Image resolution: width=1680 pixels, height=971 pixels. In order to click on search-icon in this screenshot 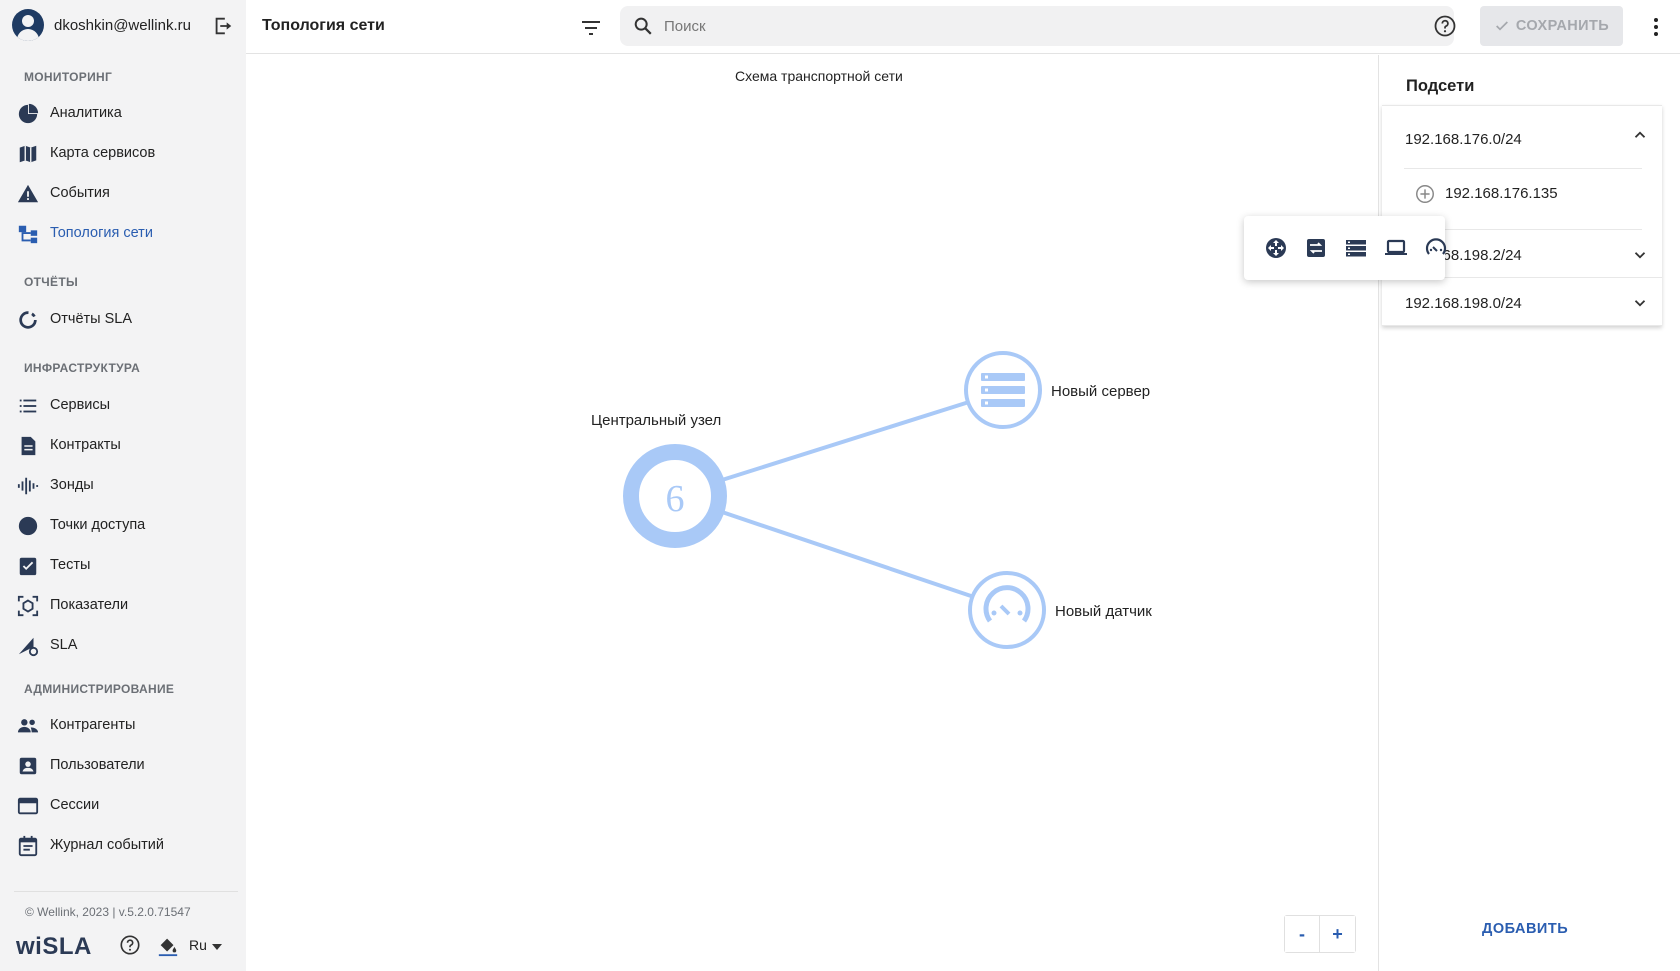, I will do `click(643, 26)`.